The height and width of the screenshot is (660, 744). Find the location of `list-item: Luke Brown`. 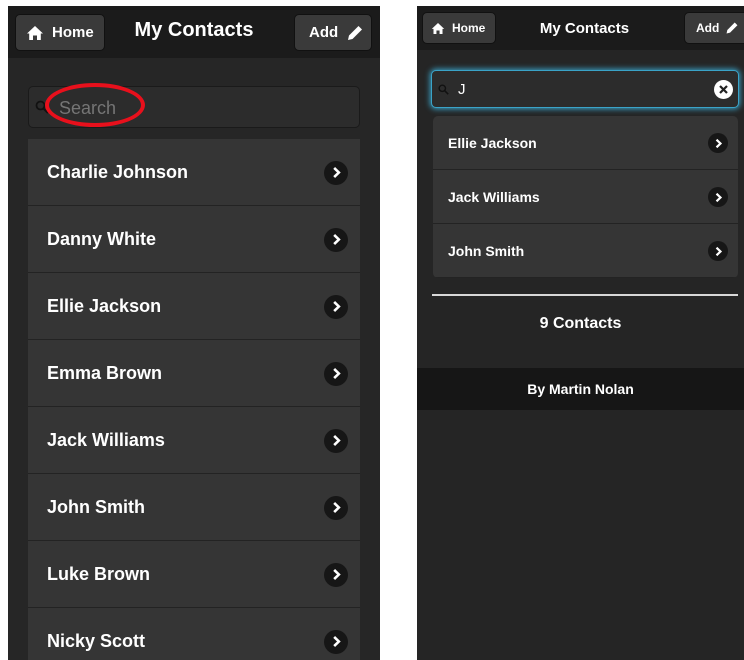

list-item: Luke Brown is located at coordinates (194, 574).